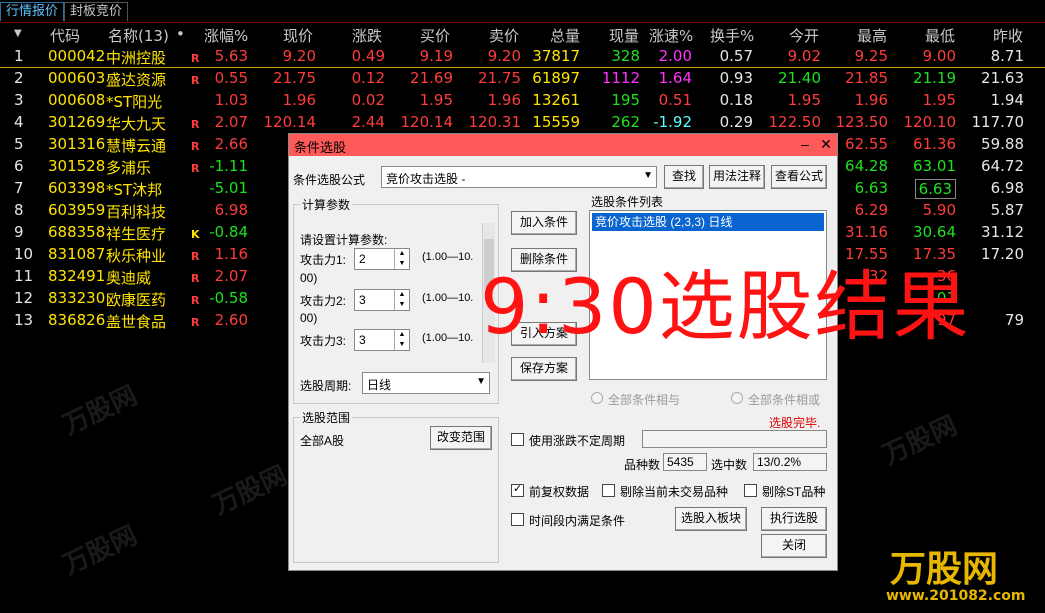 The width and height of the screenshot is (1045, 613). Describe the element at coordinates (519, 177) in the screenshot. I see `formula-select: 竞价攻击选股 - ▼` at that location.